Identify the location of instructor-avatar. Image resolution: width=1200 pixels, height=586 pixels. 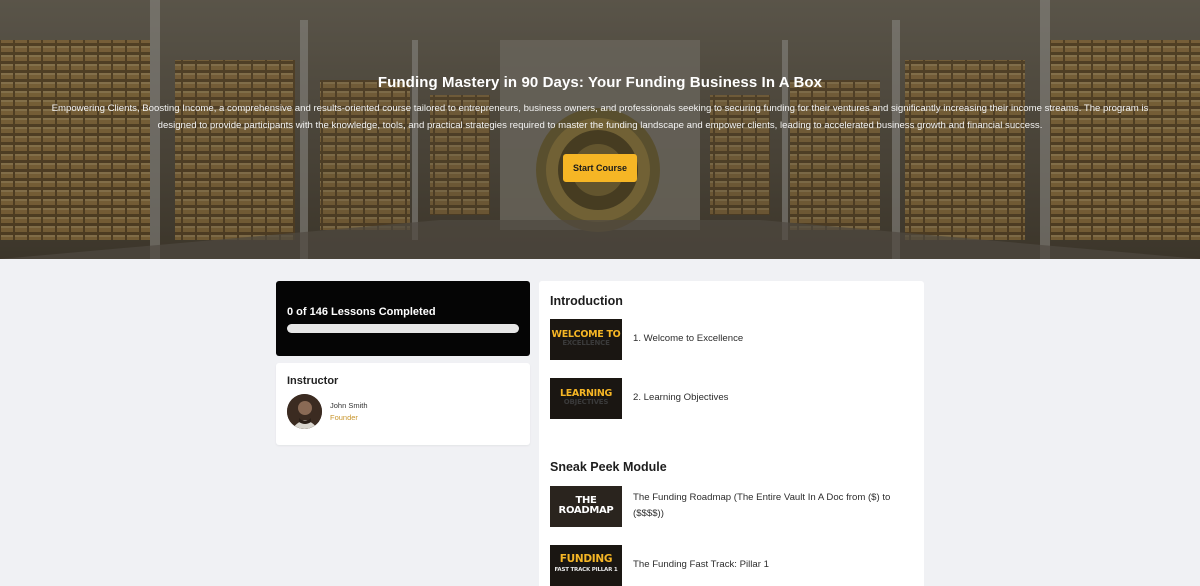
(304, 411).